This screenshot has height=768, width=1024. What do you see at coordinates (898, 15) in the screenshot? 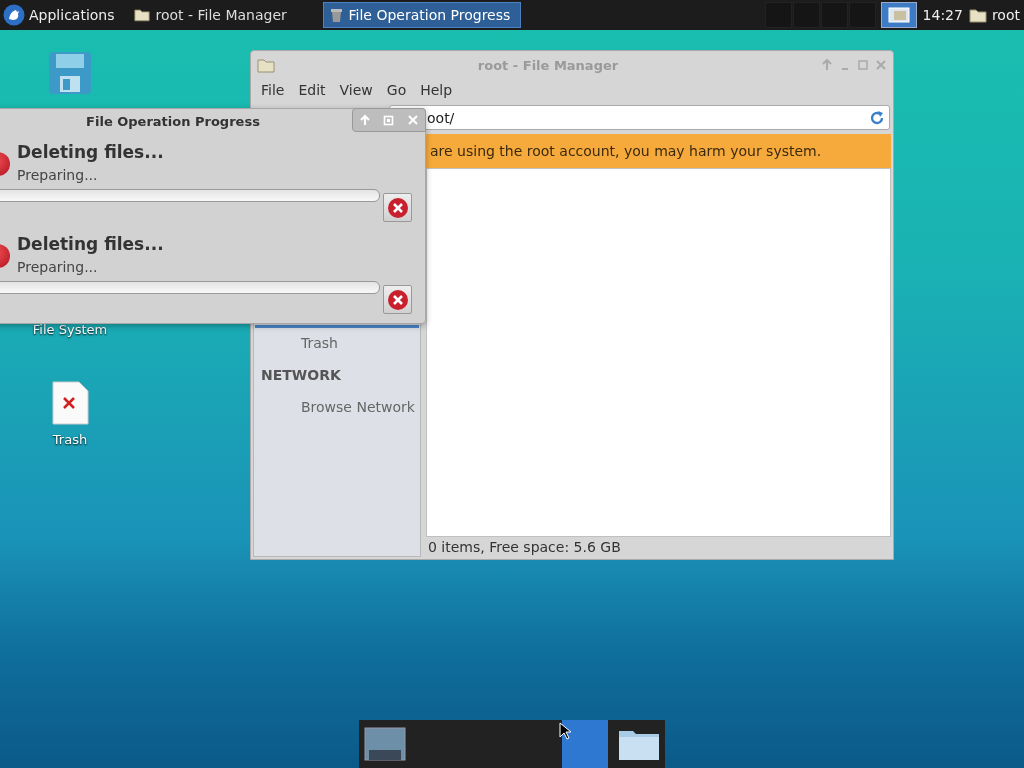
I see `window-icon` at bounding box center [898, 15].